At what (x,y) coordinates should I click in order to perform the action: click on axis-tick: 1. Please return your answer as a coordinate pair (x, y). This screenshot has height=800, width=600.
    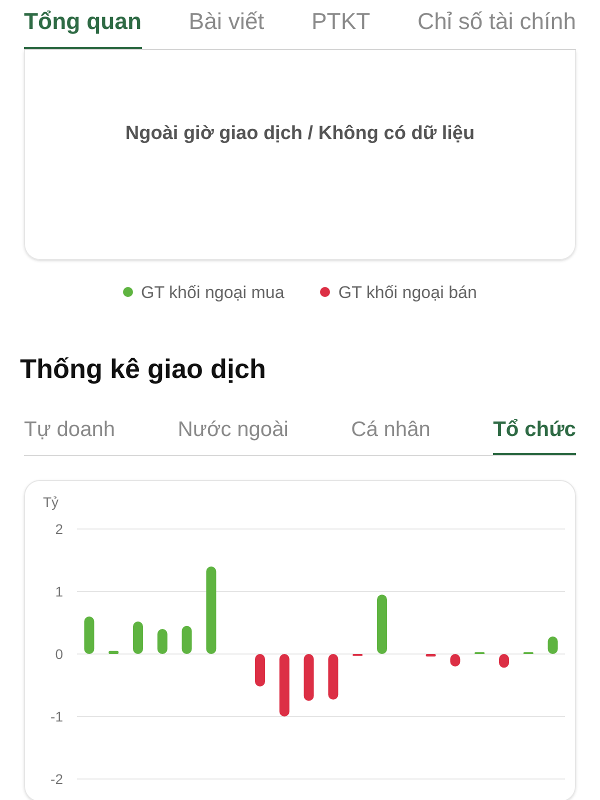
    Looking at the image, I should click on (59, 592).